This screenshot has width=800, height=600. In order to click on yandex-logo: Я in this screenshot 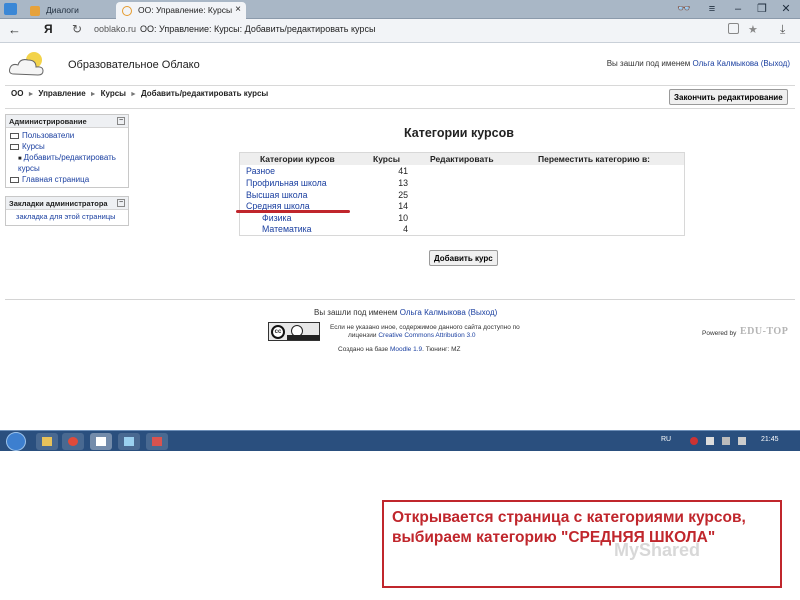, I will do `click(48, 29)`.